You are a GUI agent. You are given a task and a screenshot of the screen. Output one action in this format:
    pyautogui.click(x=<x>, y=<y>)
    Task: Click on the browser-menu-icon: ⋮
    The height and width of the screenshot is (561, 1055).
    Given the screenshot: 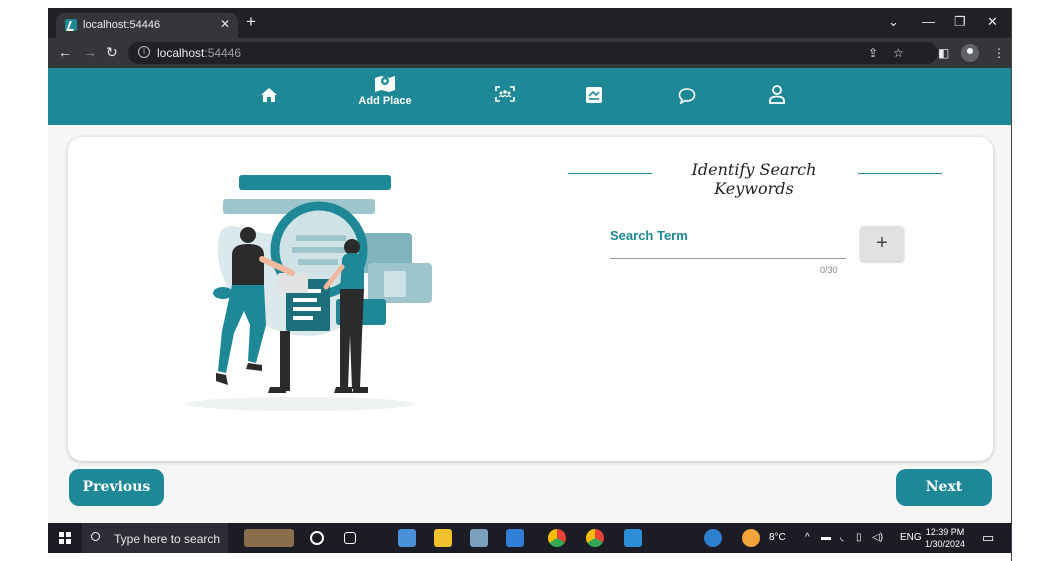 What is the action you would take?
    pyautogui.click(x=999, y=53)
    